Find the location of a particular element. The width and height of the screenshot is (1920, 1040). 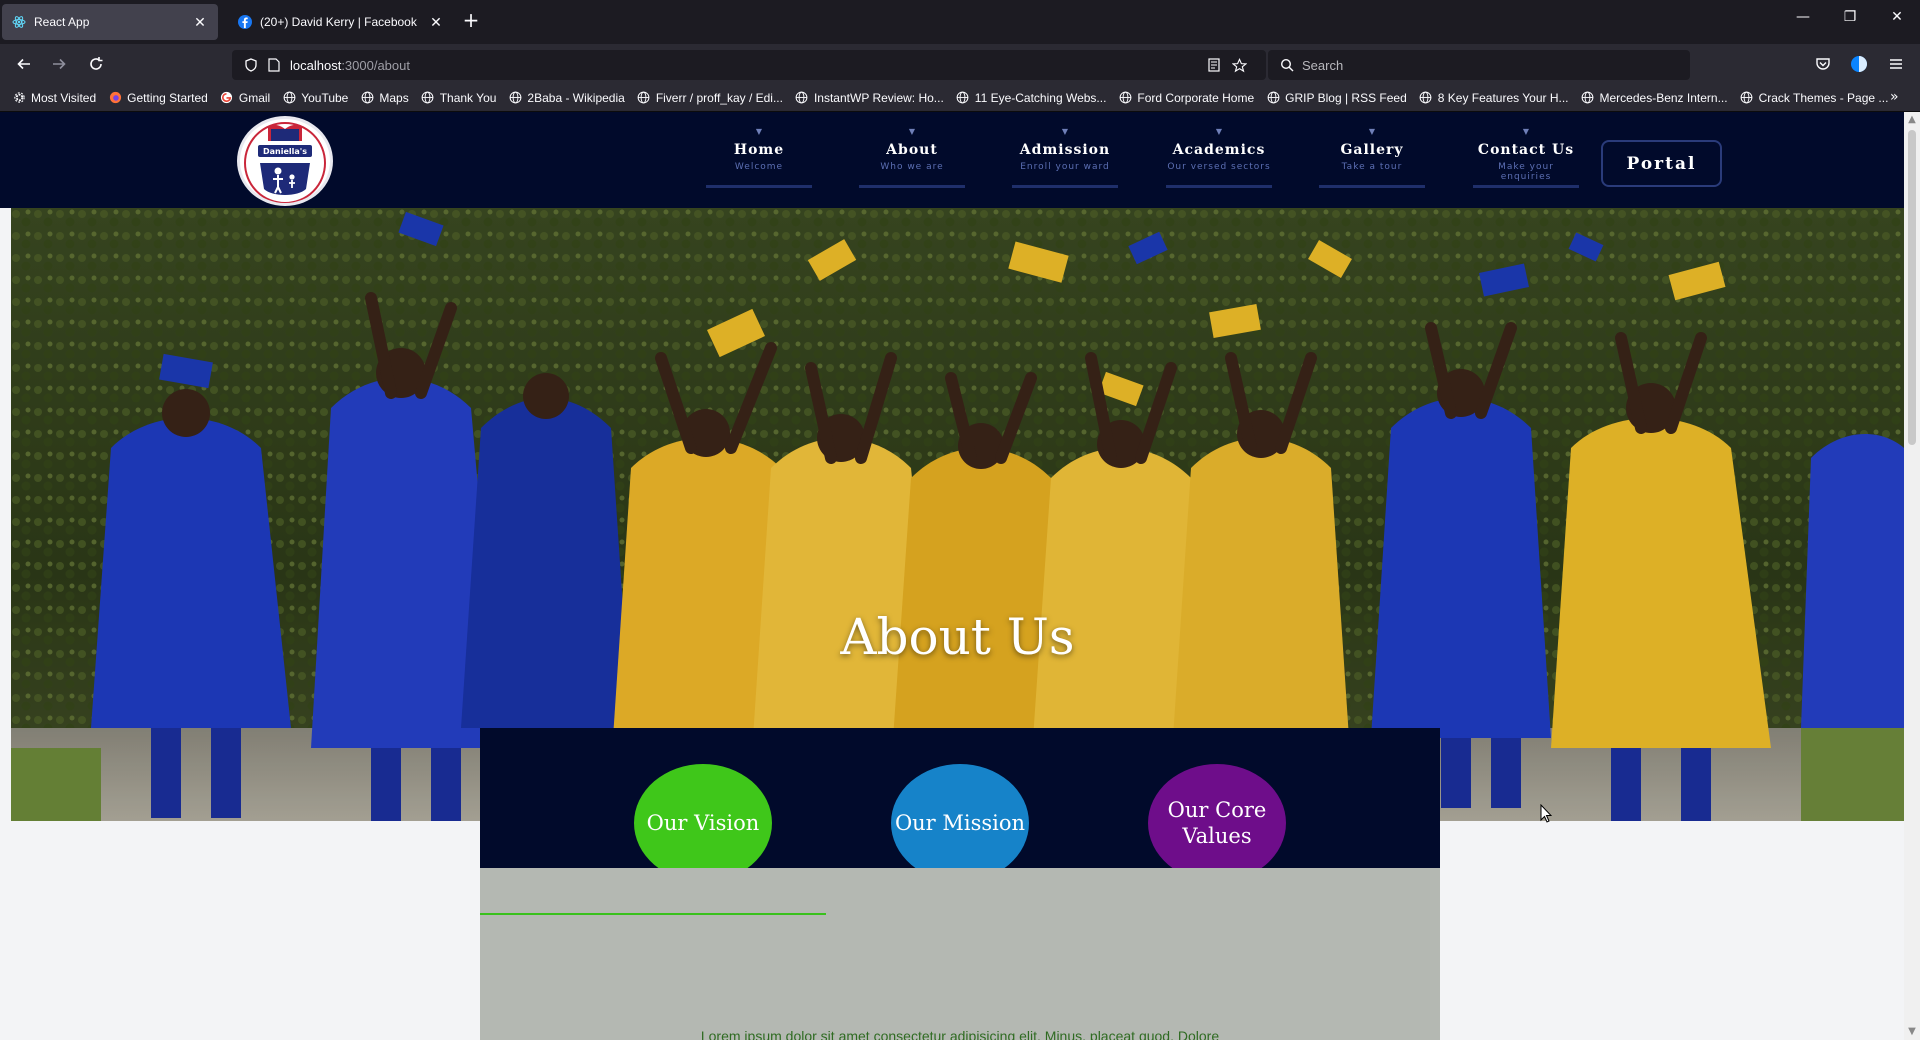

gear-icon is located at coordinates (19, 98).